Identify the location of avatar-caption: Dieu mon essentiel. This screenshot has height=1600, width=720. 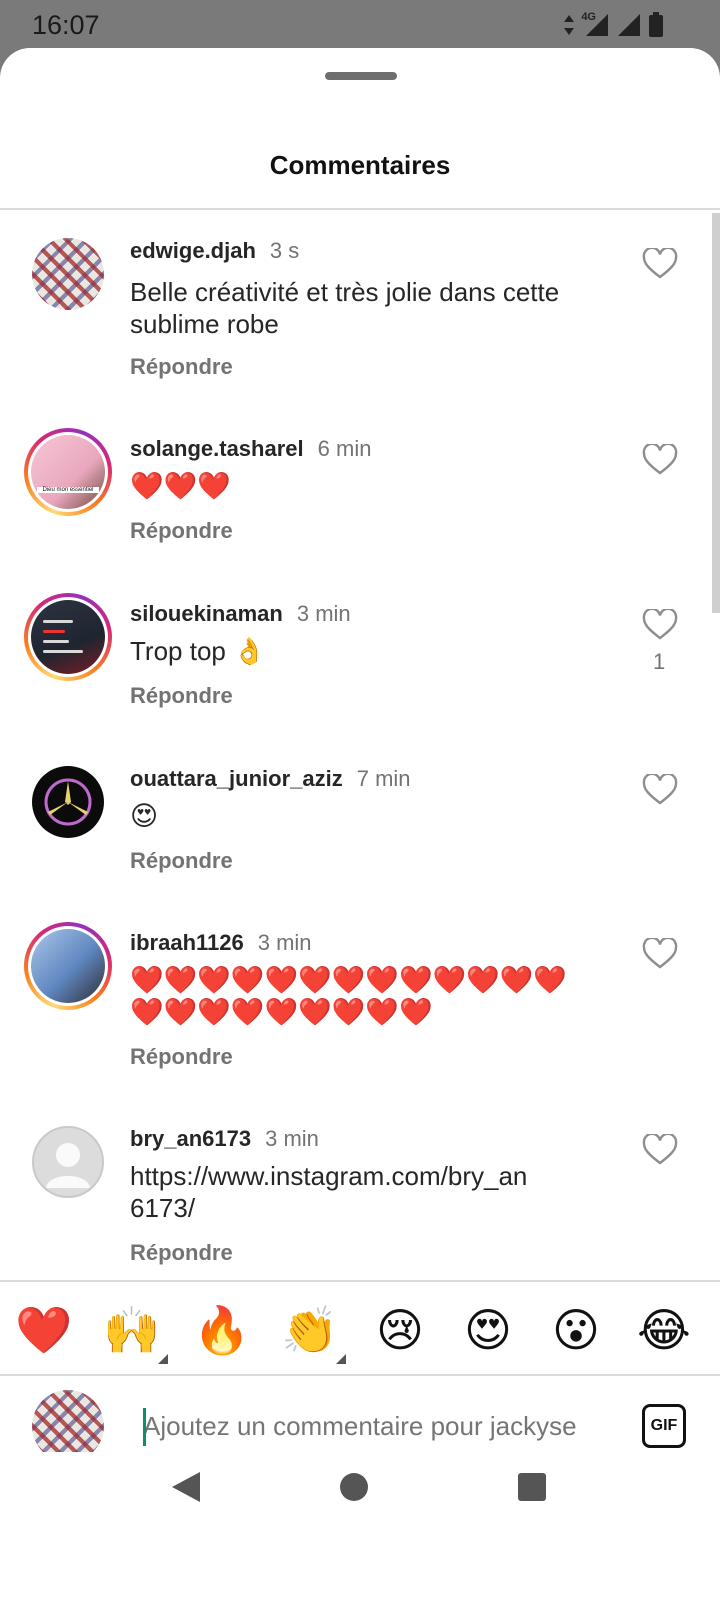
(68, 490).